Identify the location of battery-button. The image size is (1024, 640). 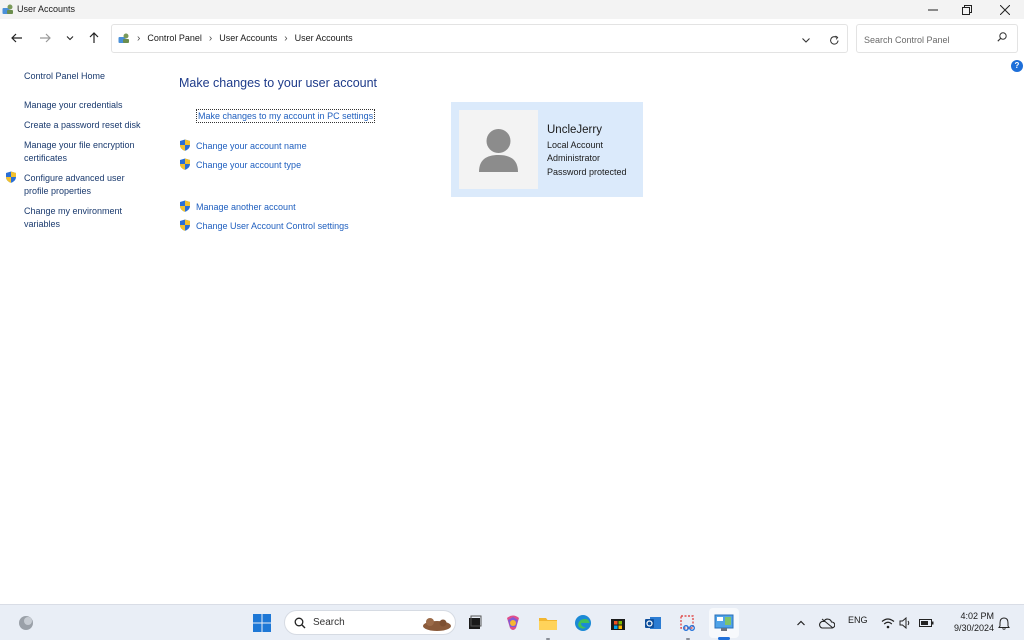
(927, 623).